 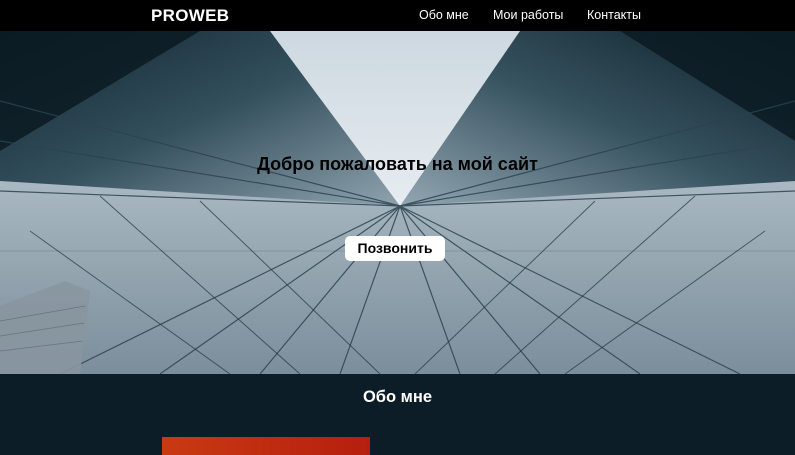 I want to click on call-button: Позвонить, so click(x=395, y=248).